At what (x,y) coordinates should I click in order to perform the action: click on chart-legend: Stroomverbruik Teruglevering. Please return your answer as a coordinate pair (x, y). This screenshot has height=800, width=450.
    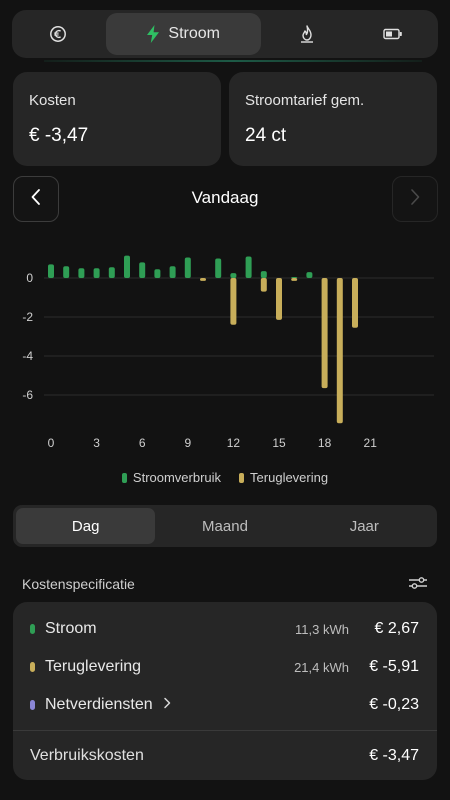
    Looking at the image, I should click on (225, 477).